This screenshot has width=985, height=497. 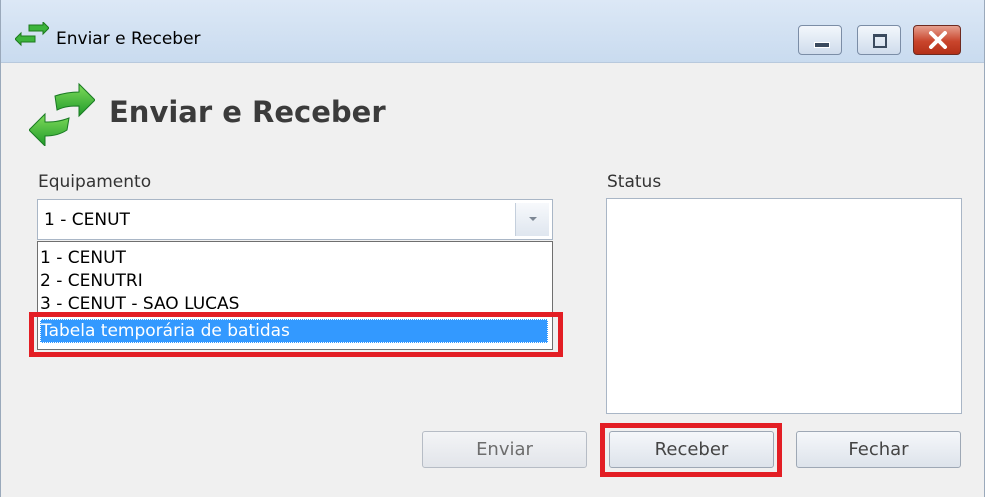 What do you see at coordinates (247, 112) in the screenshot?
I see `page-title: Enviar e Receber` at bounding box center [247, 112].